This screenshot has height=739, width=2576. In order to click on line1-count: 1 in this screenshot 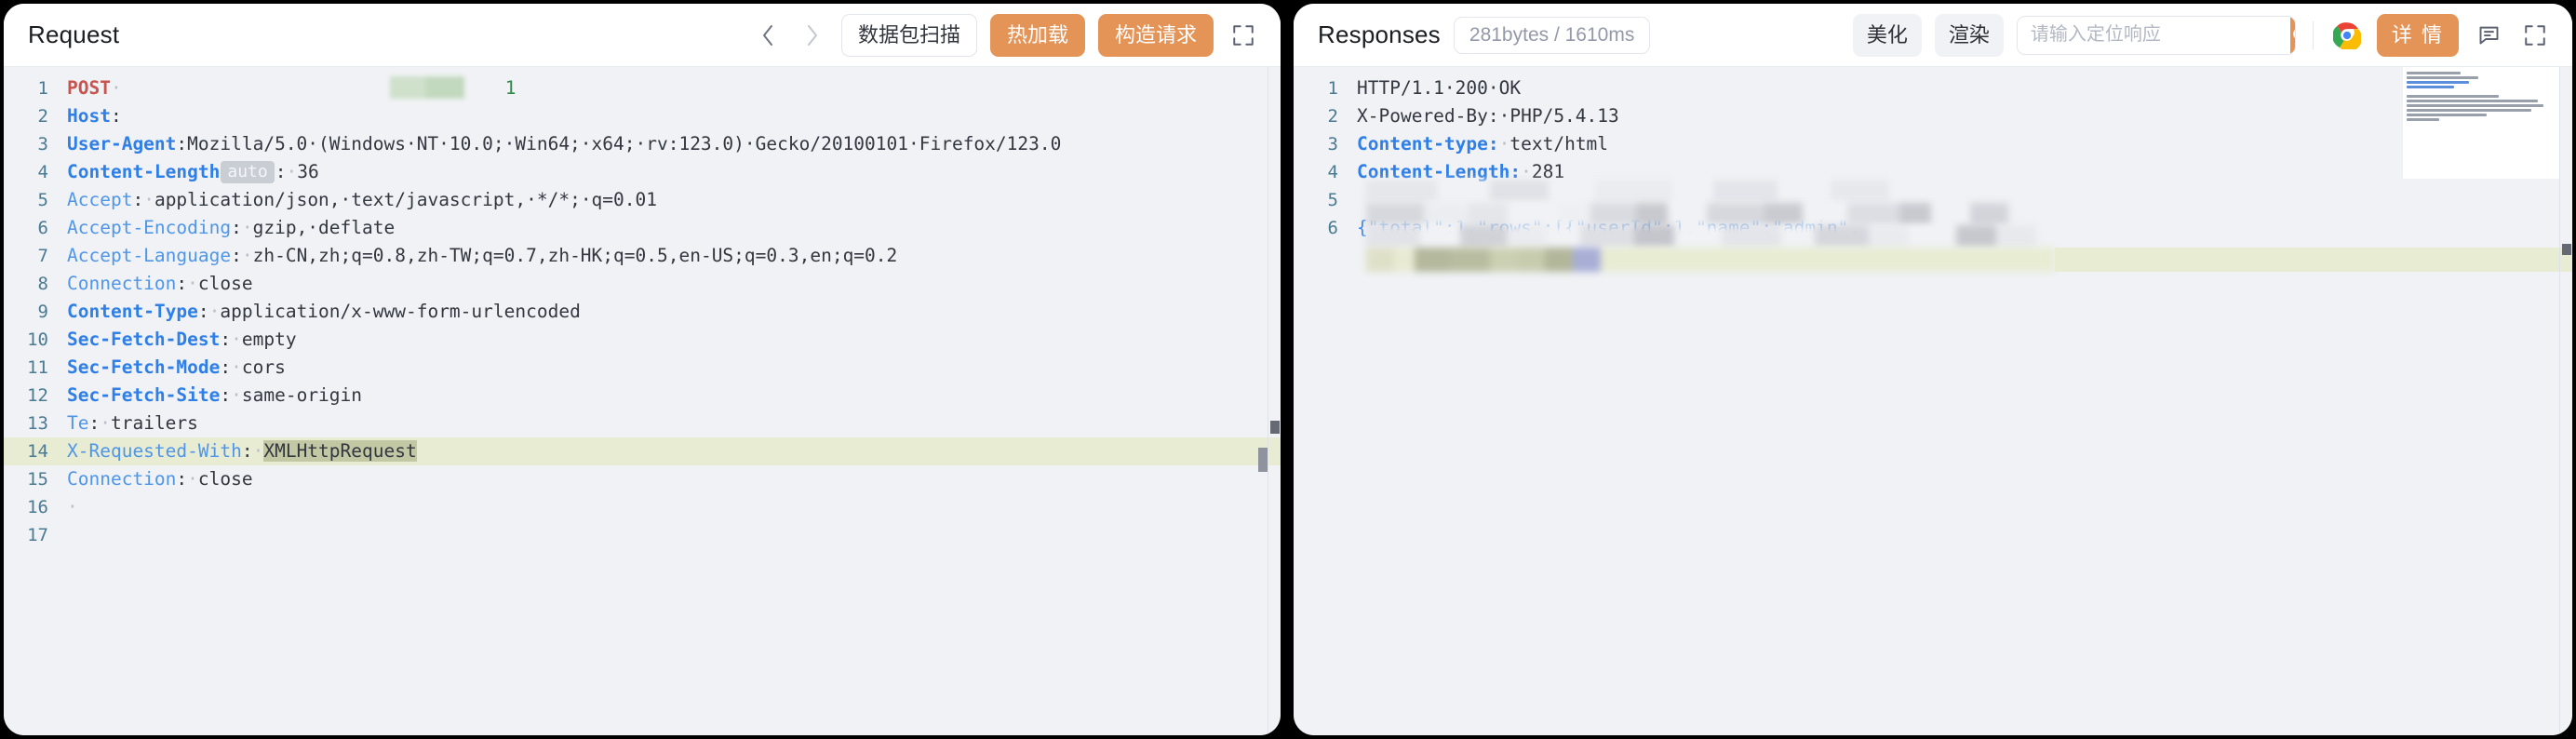, I will do `click(511, 88)`.